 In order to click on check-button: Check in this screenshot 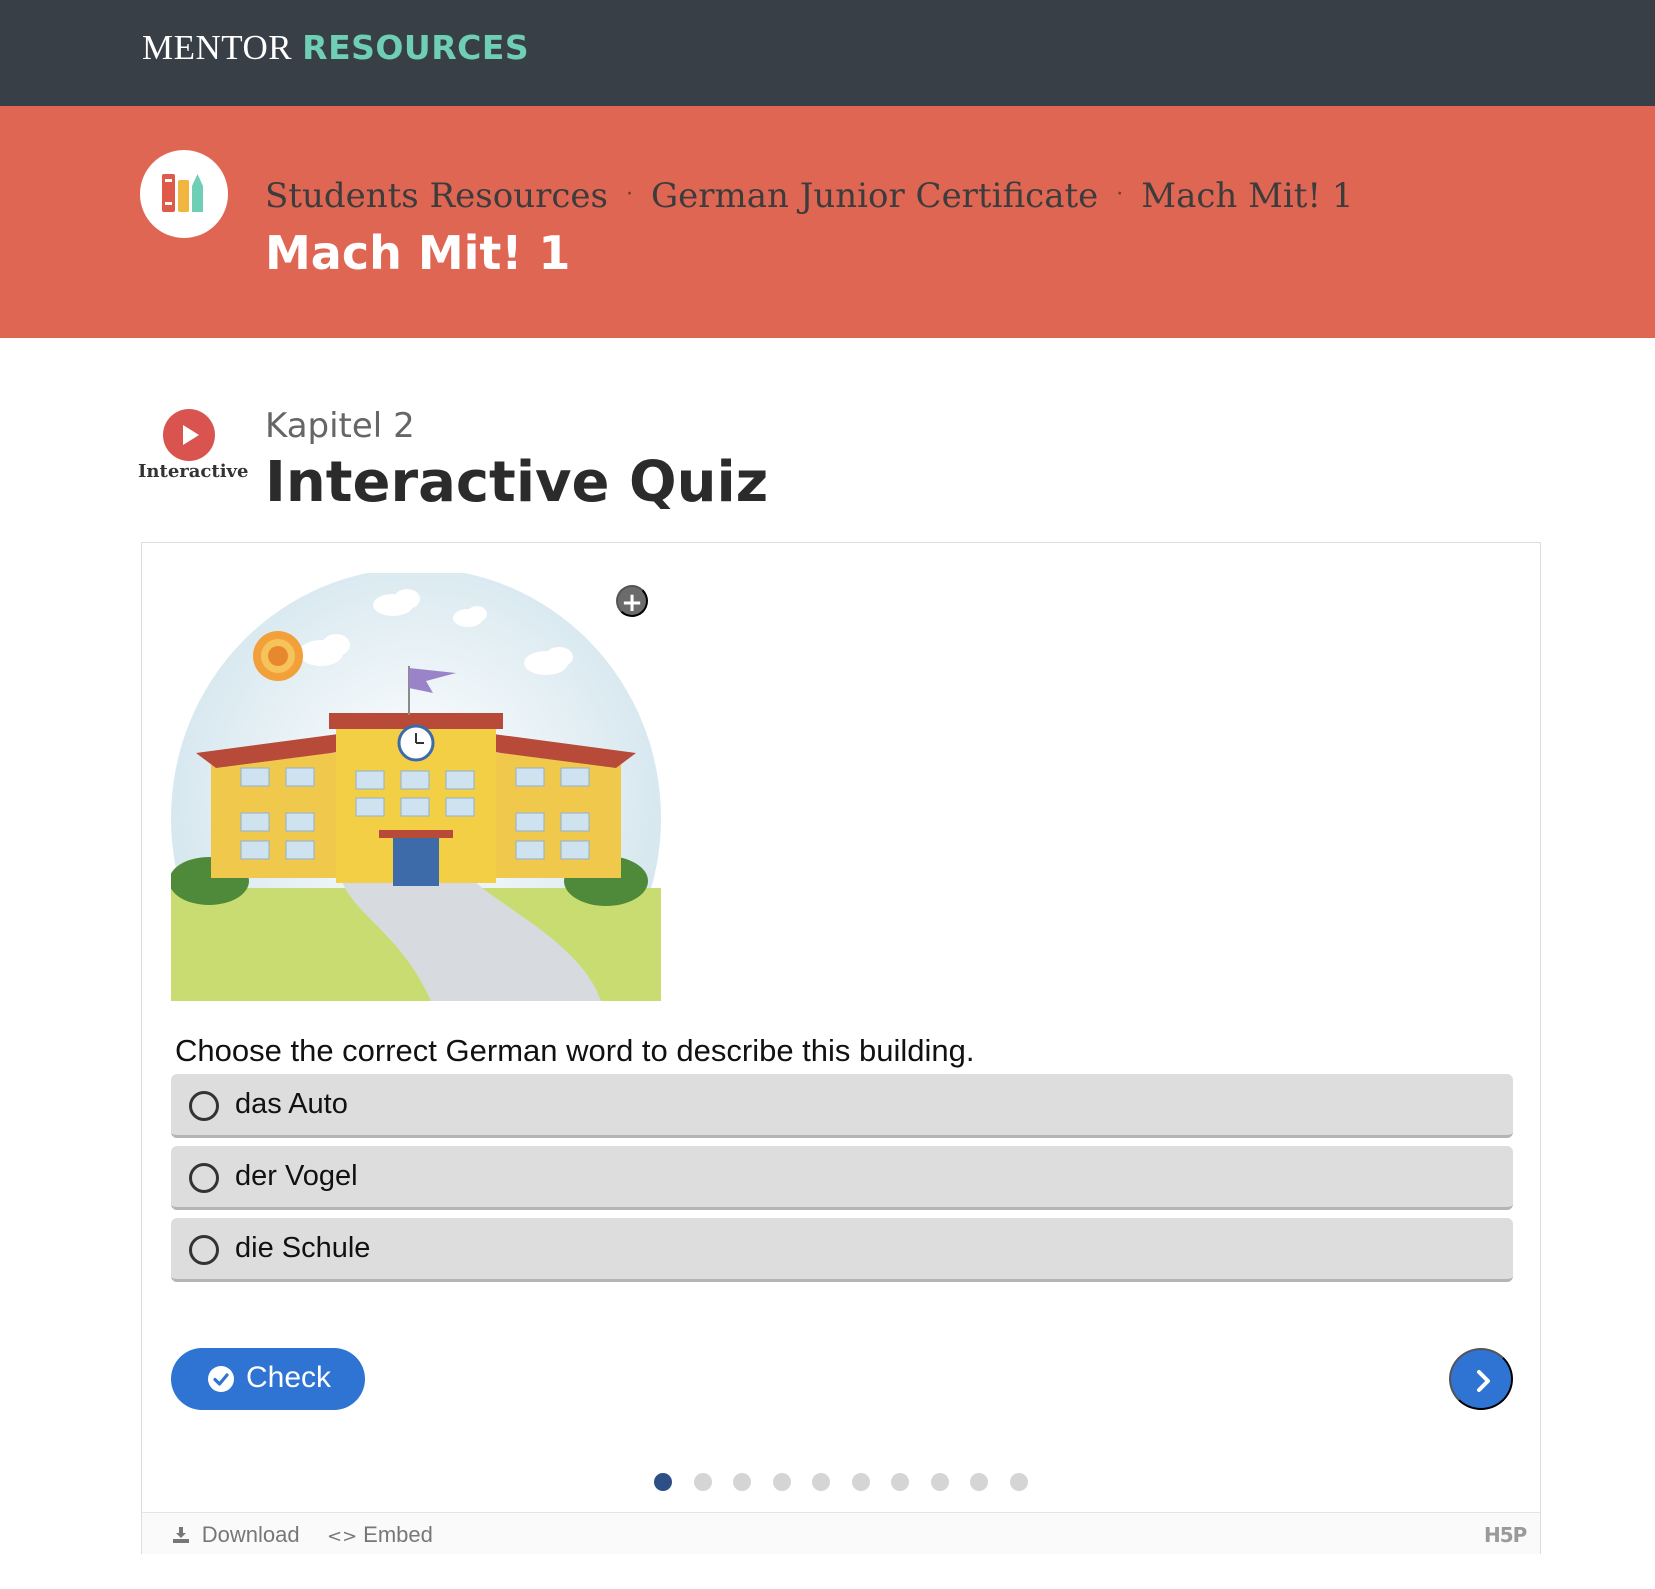, I will do `click(268, 1379)`.